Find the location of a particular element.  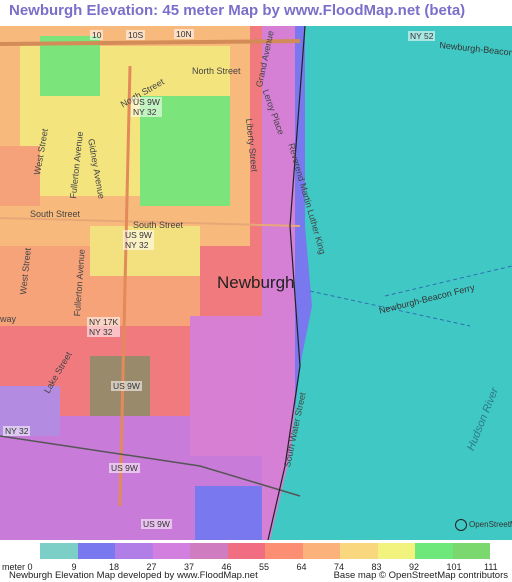

street-label-north-street: North Street is located at coordinates (216, 71).